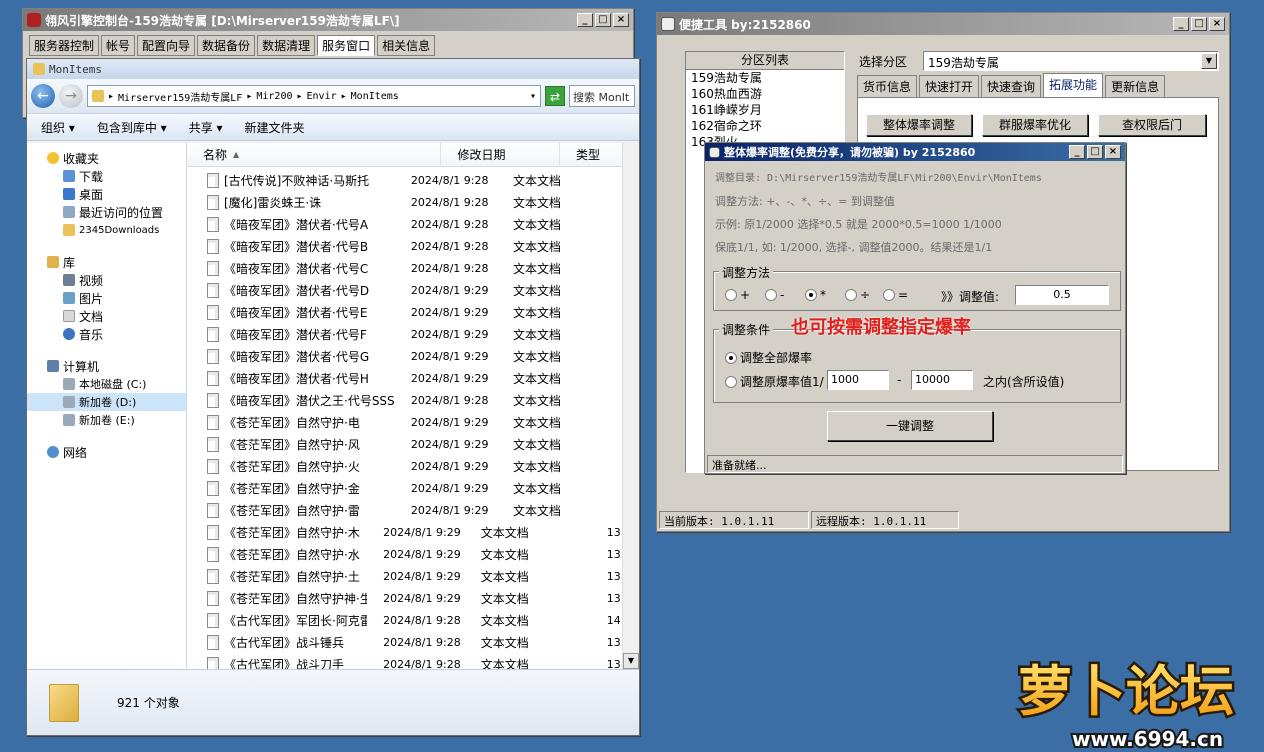 The image size is (1264, 752). What do you see at coordinates (413, 466) in the screenshot?
I see `table-row: 《苍茫军团》自然守护·火 2024/8/1 9:29 文本文档` at bounding box center [413, 466].